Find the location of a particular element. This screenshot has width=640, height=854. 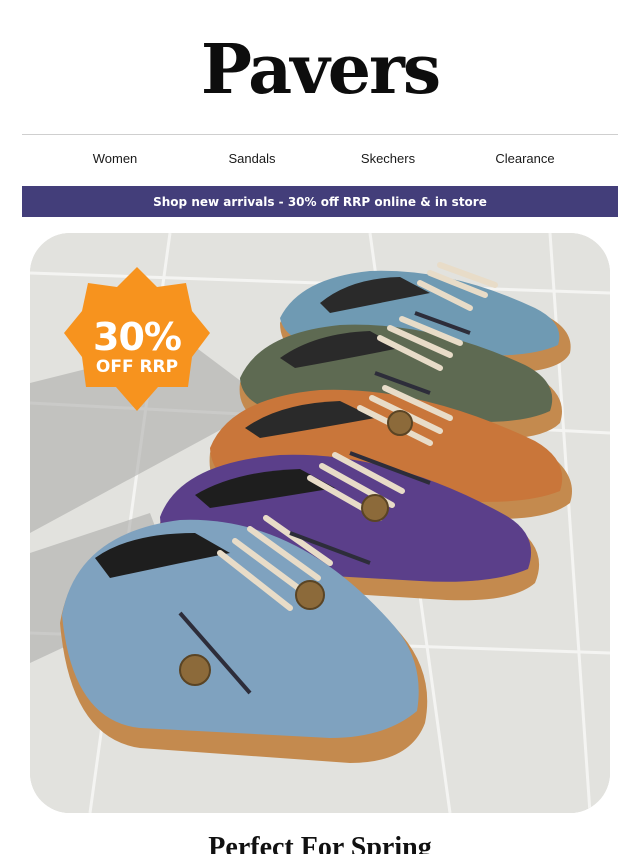

badge-label: OFF RRP is located at coordinates (137, 367).